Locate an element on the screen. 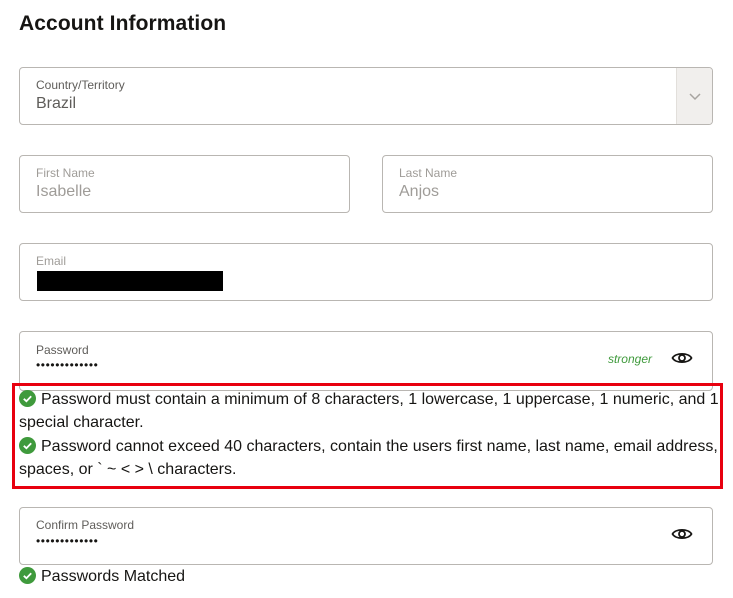 This screenshot has height=598, width=733. first-name-label: First Name is located at coordinates (65, 173).